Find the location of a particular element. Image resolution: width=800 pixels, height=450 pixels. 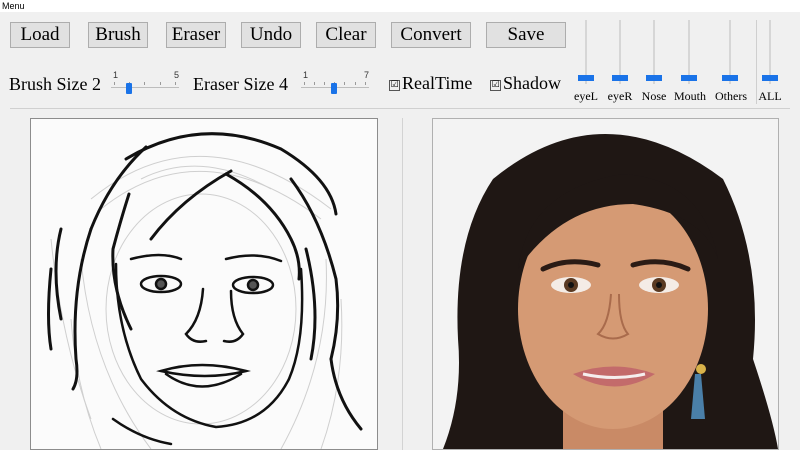

toolbar-separator is located at coordinates (400, 108).